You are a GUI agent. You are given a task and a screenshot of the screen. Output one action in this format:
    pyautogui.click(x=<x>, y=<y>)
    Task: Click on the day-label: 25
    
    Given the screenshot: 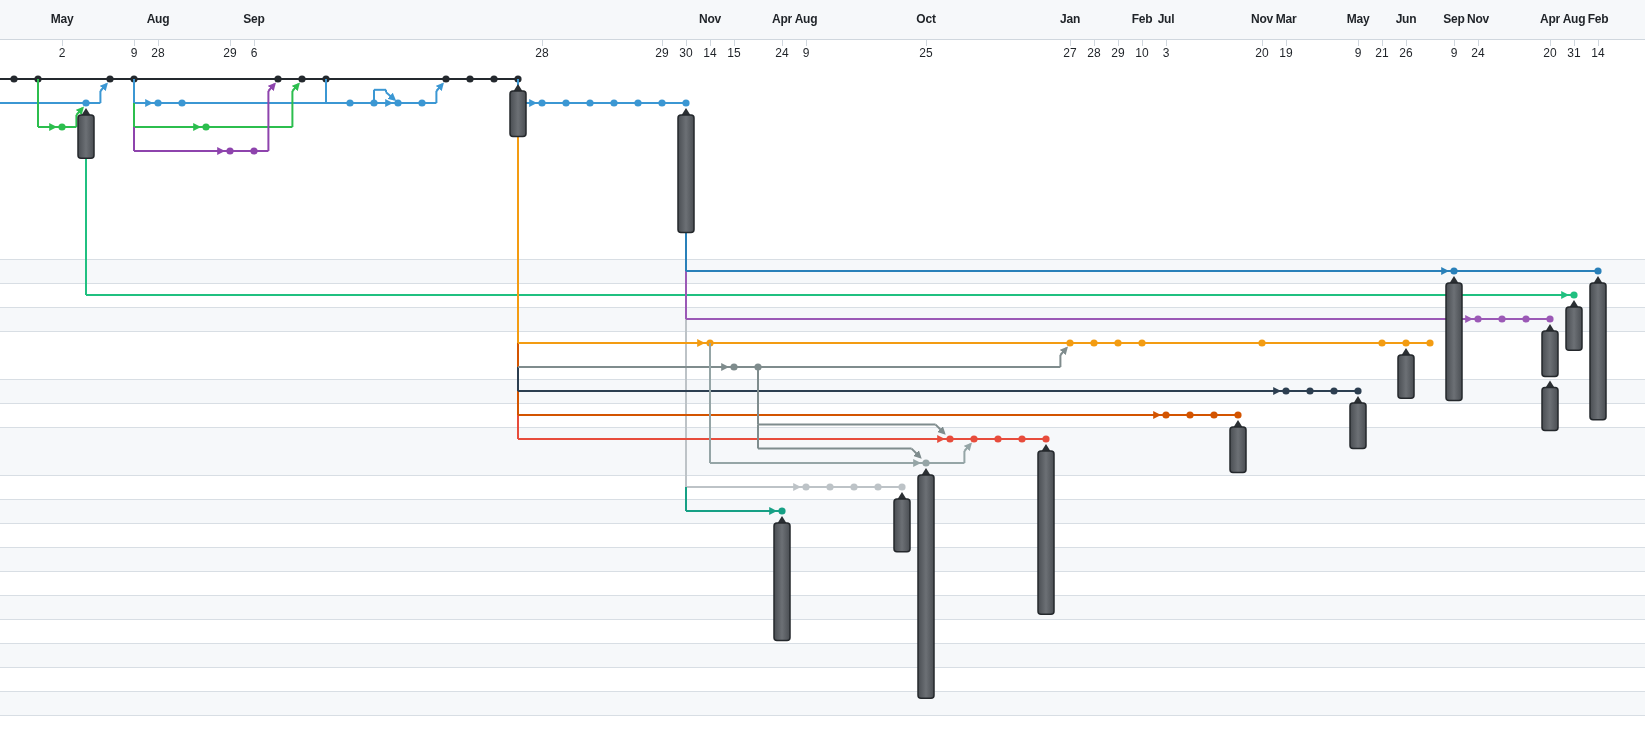 What is the action you would take?
    pyautogui.click(x=926, y=53)
    